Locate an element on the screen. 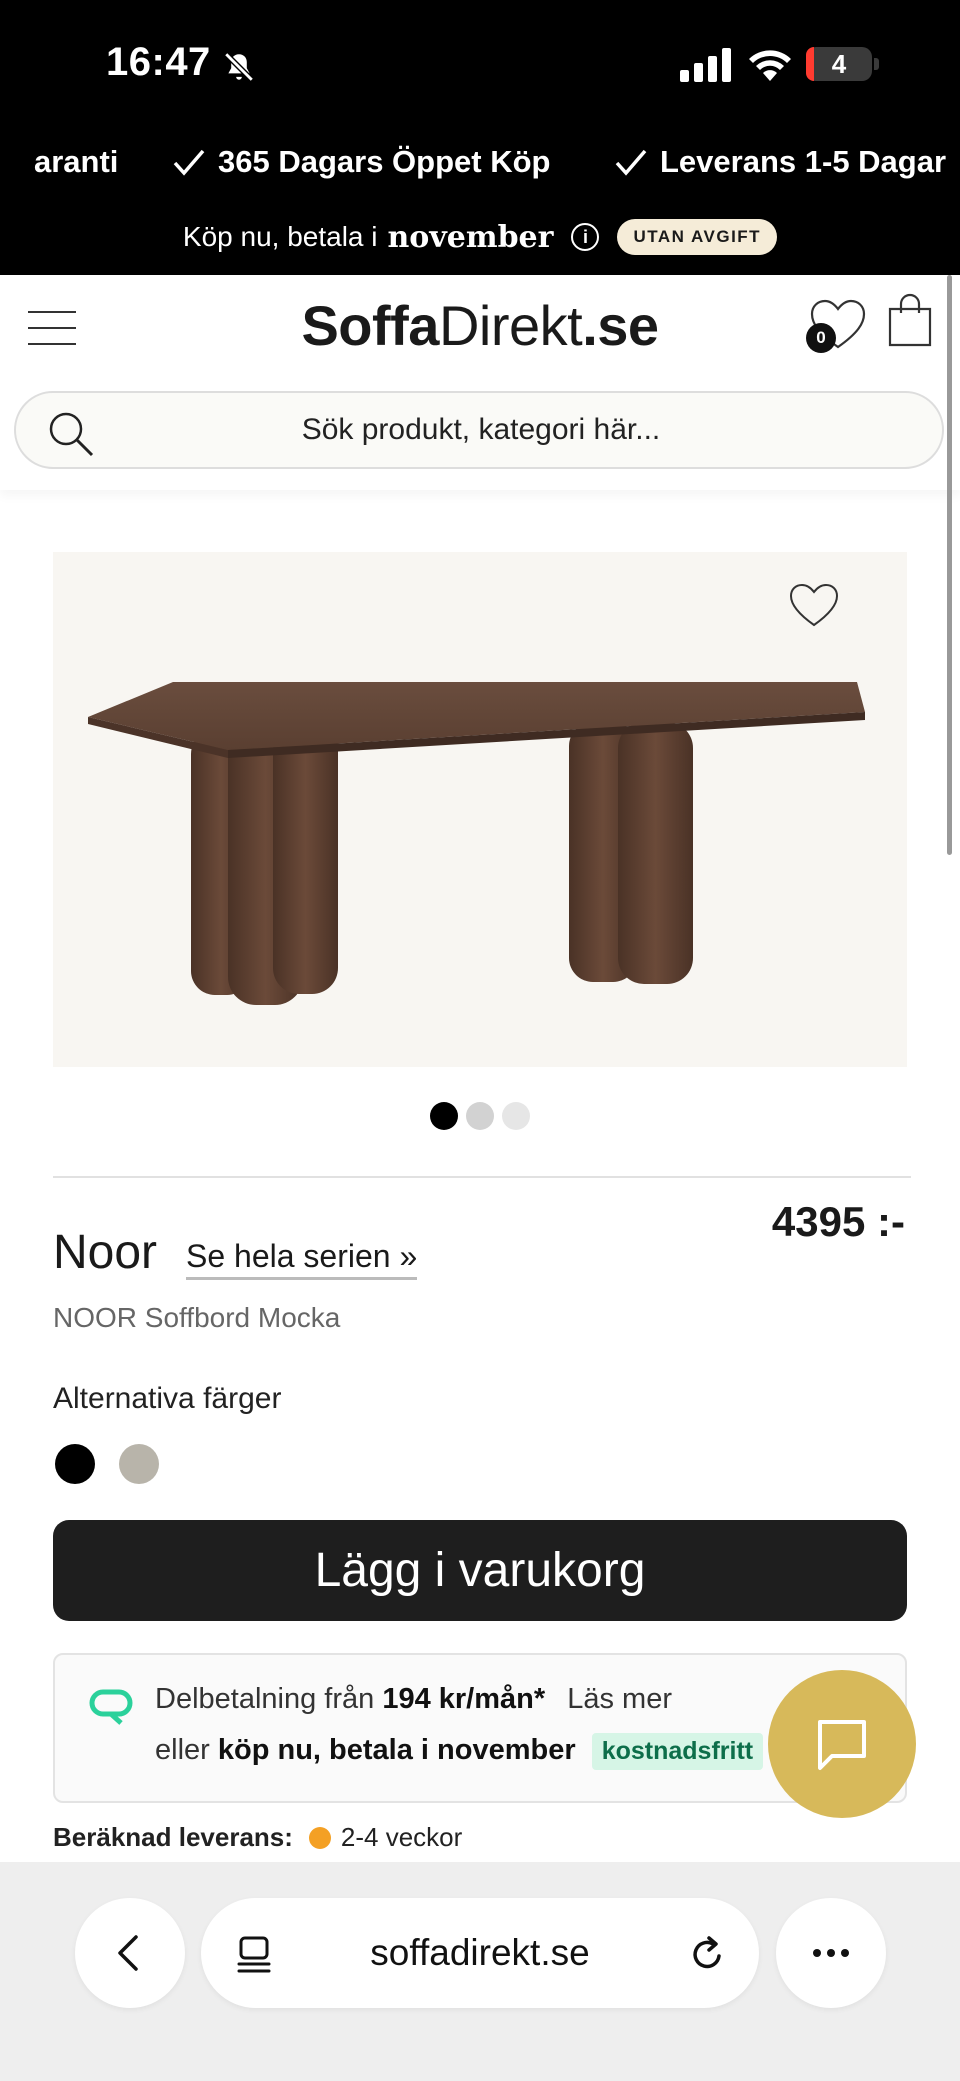 The height and width of the screenshot is (2081, 960). chat-button is located at coordinates (842, 1744).